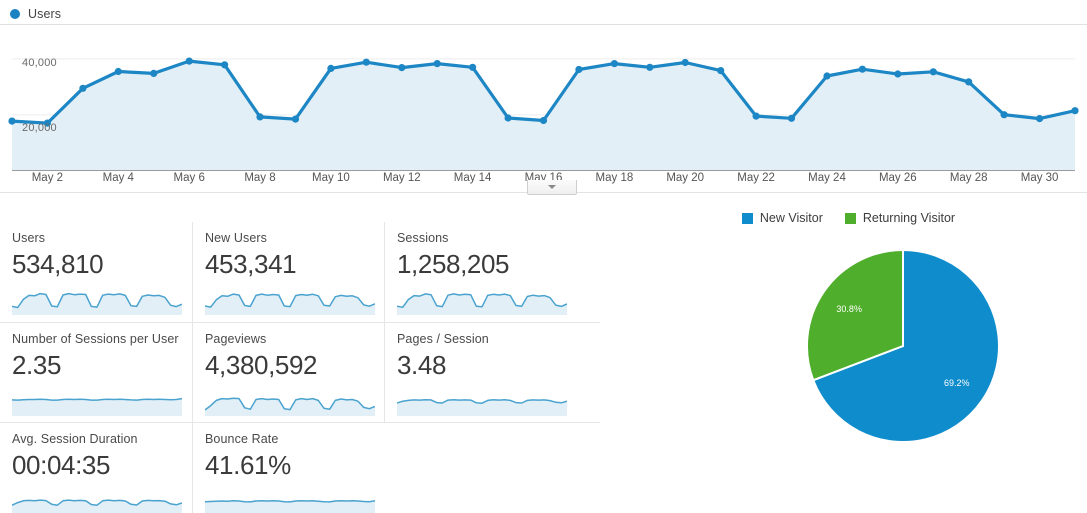  I want to click on metric-card: Pageviews 4,380,592, so click(288, 373).